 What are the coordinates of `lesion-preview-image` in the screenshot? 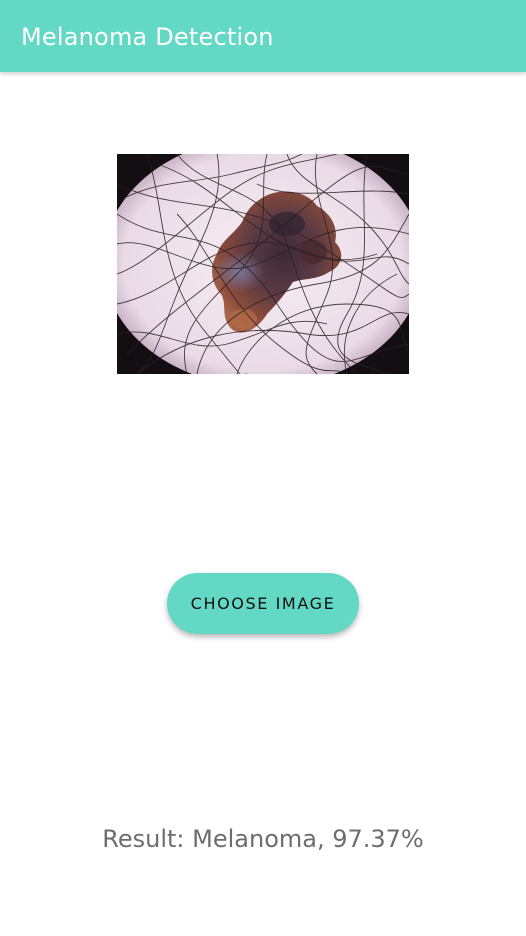 It's located at (263, 264).